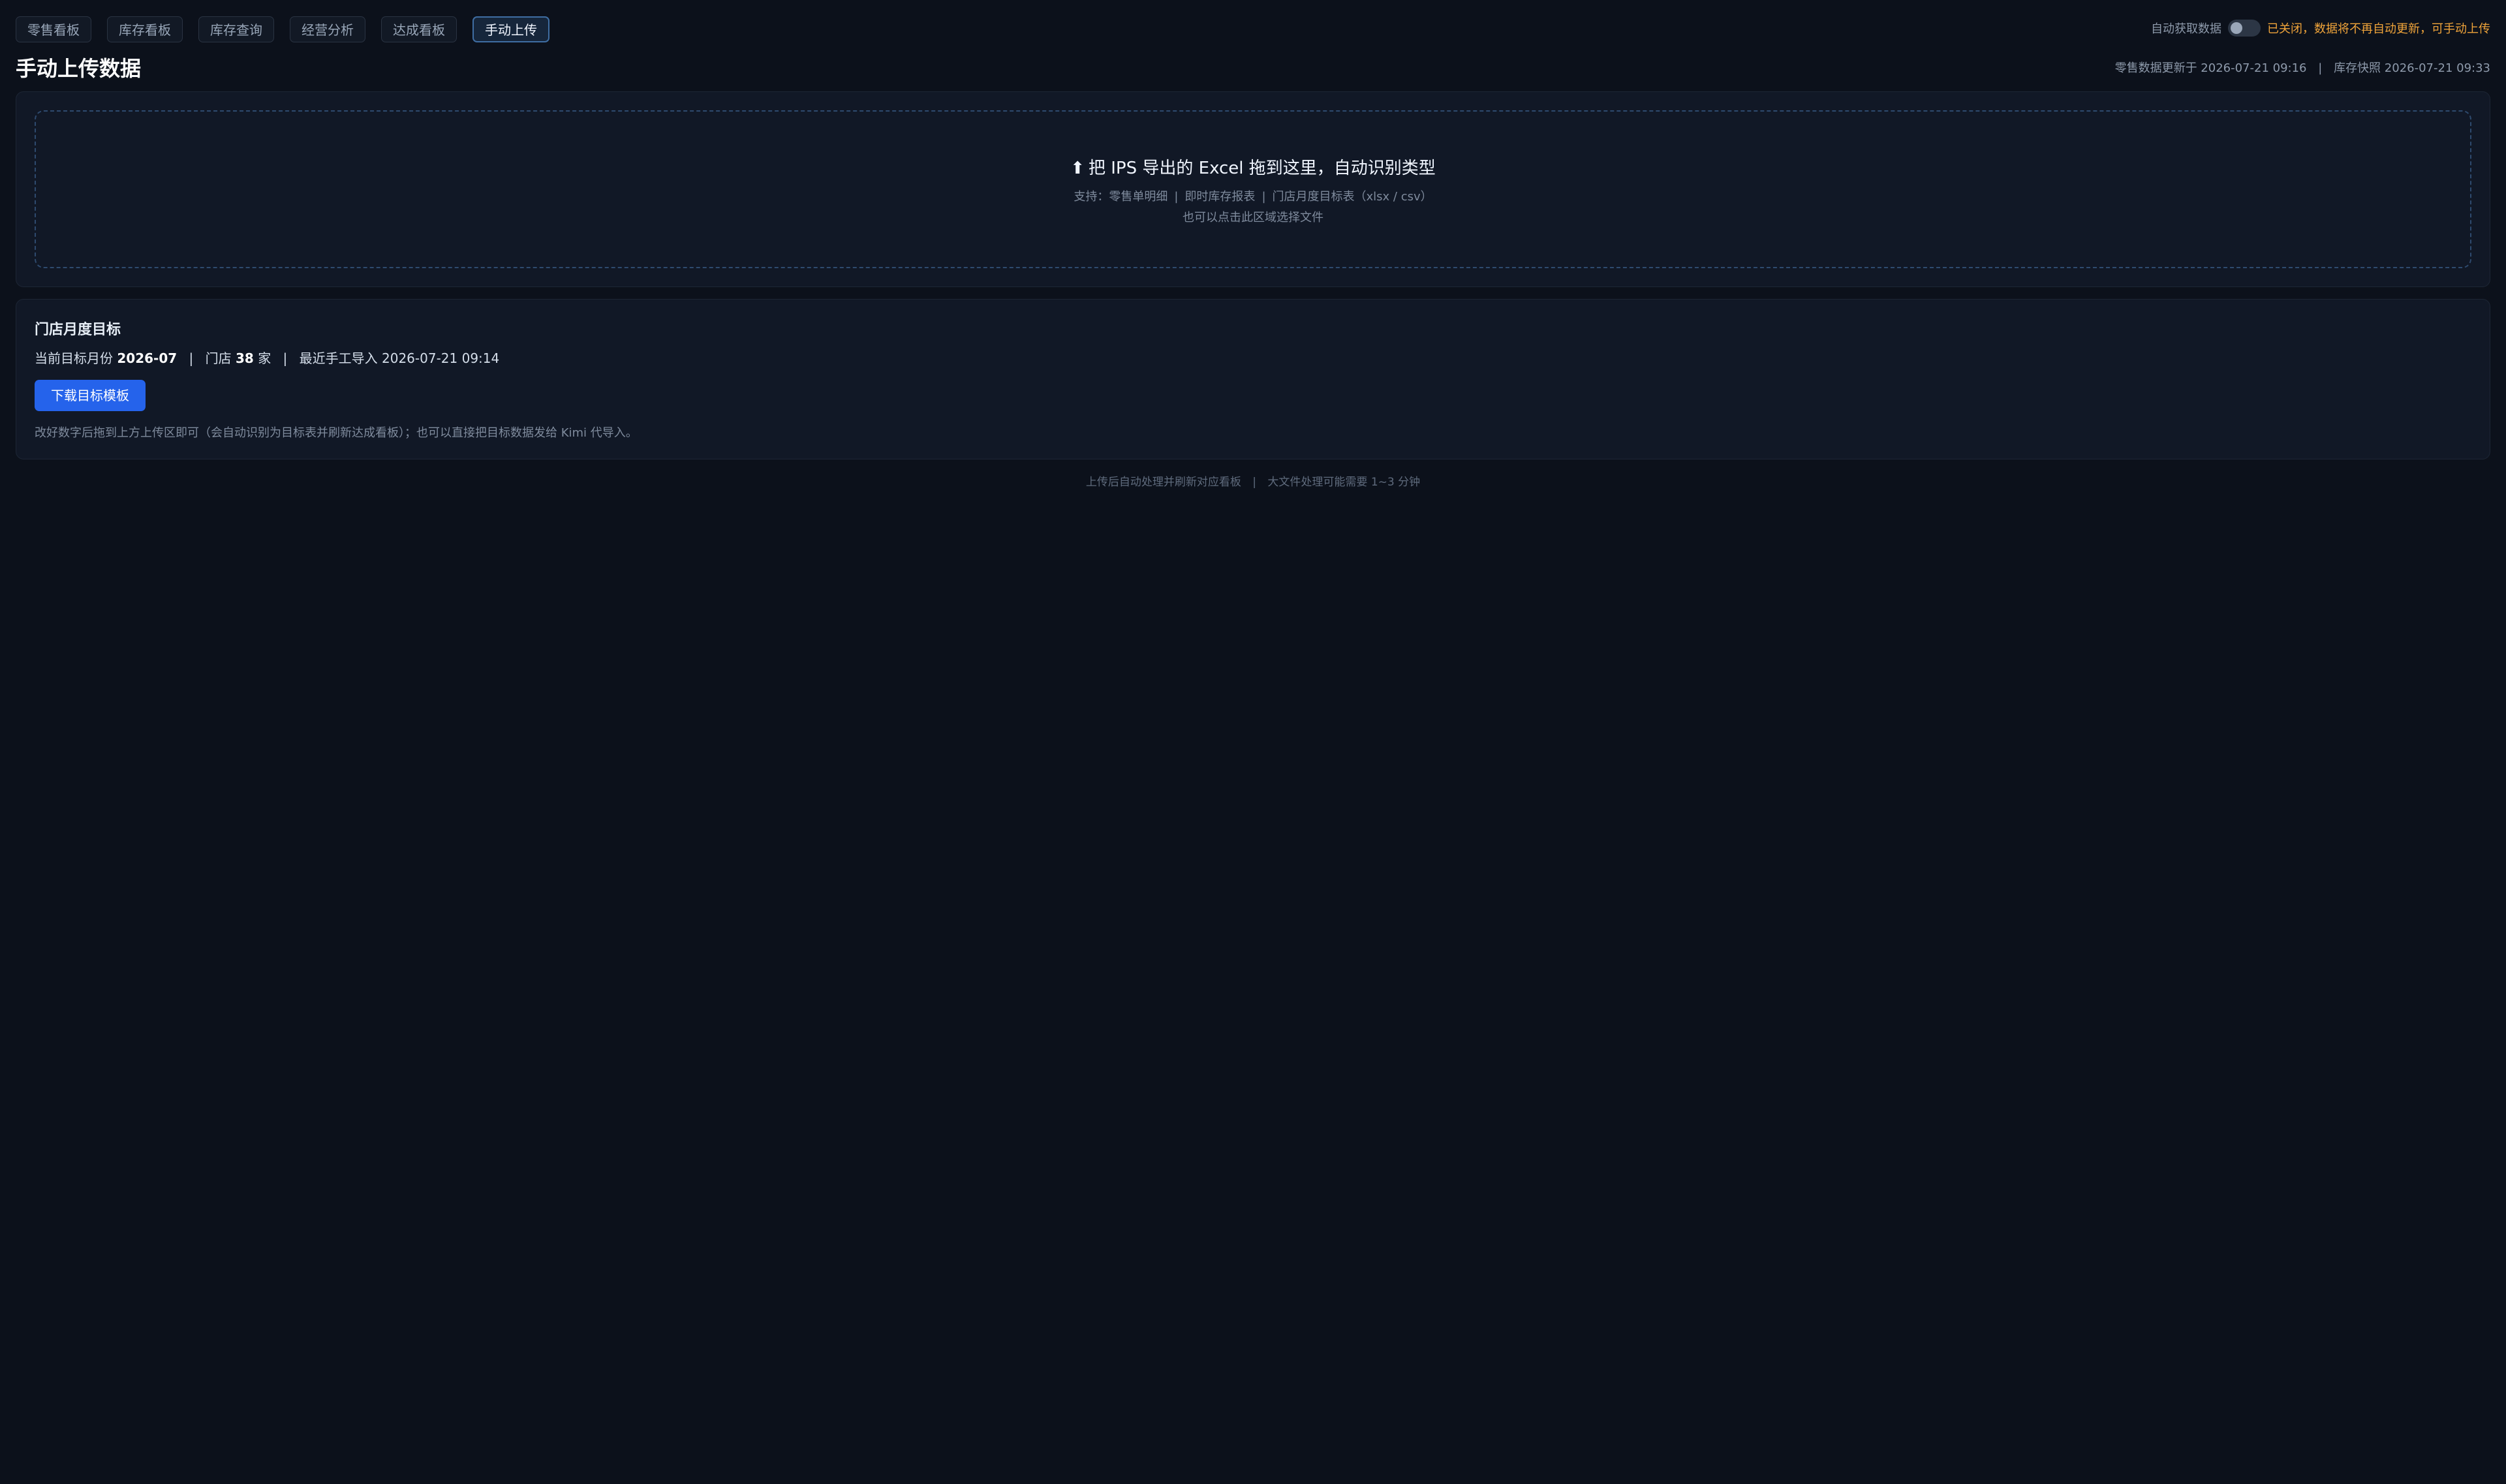 Image resolution: width=2506 pixels, height=1484 pixels. What do you see at coordinates (79, 68) in the screenshot?
I see `page-title: 手动上传数据` at bounding box center [79, 68].